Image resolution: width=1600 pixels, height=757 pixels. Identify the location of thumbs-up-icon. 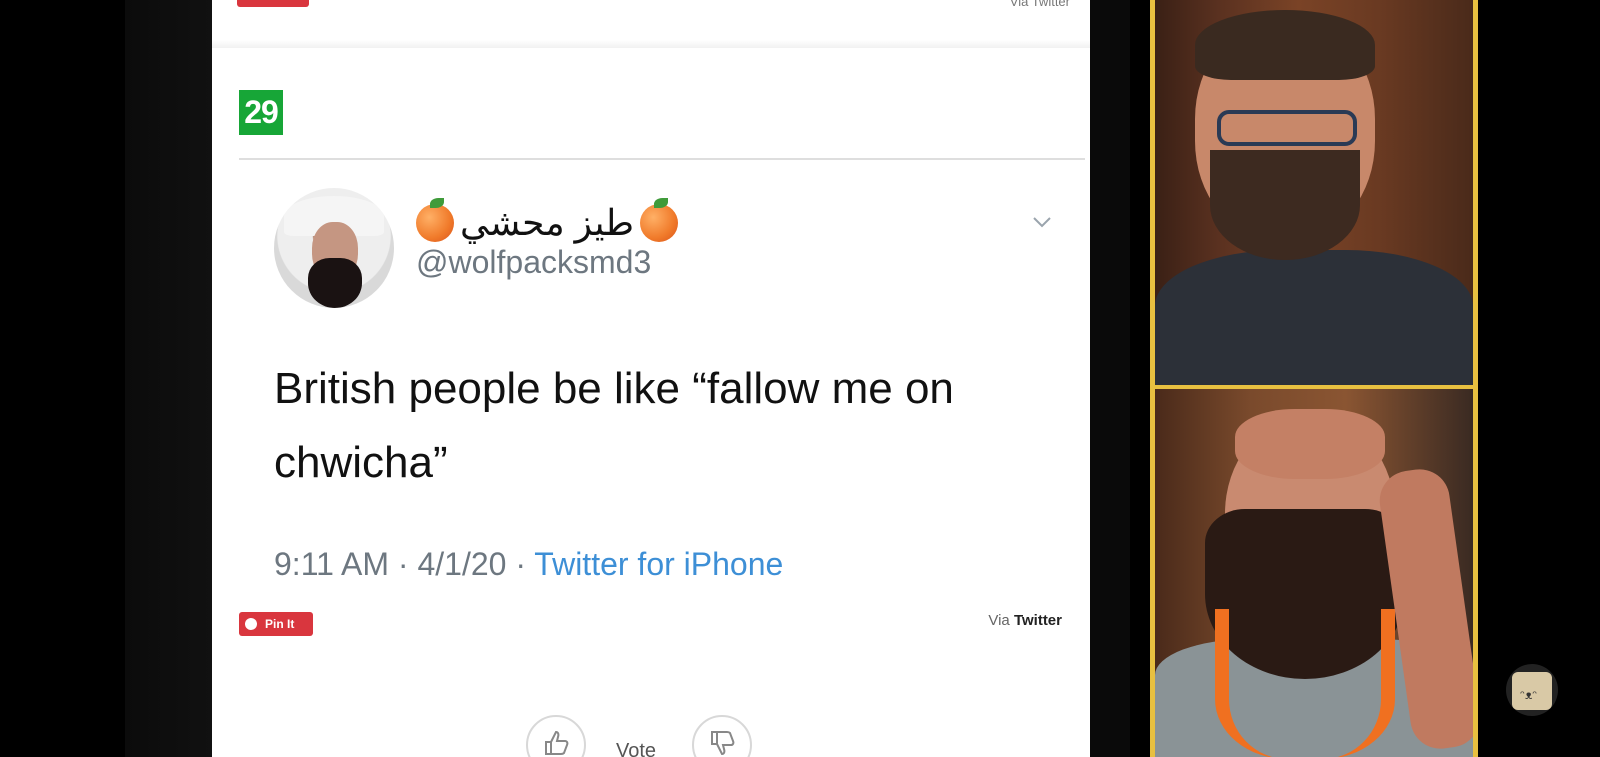
(557, 742).